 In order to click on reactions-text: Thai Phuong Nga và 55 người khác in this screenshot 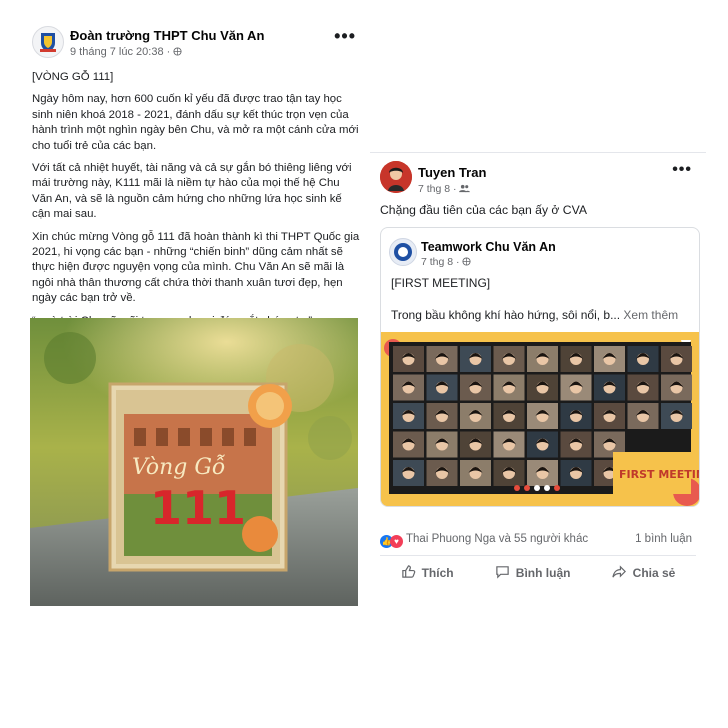, I will do `click(497, 539)`.